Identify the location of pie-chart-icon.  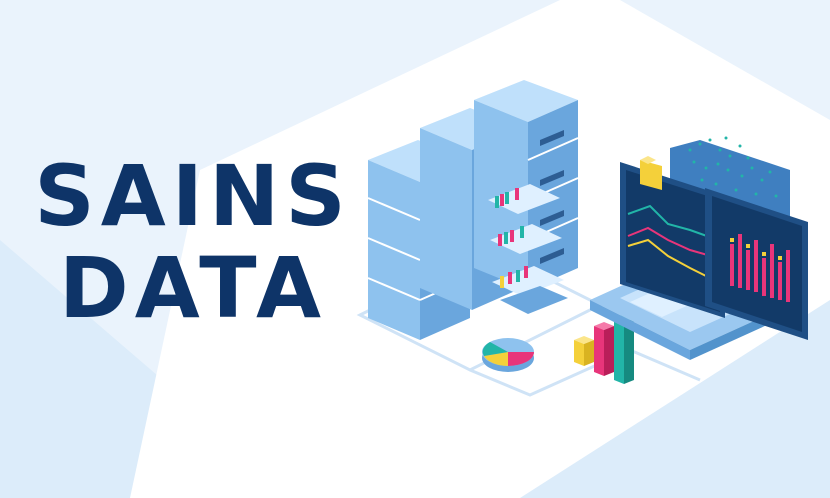
(508, 355).